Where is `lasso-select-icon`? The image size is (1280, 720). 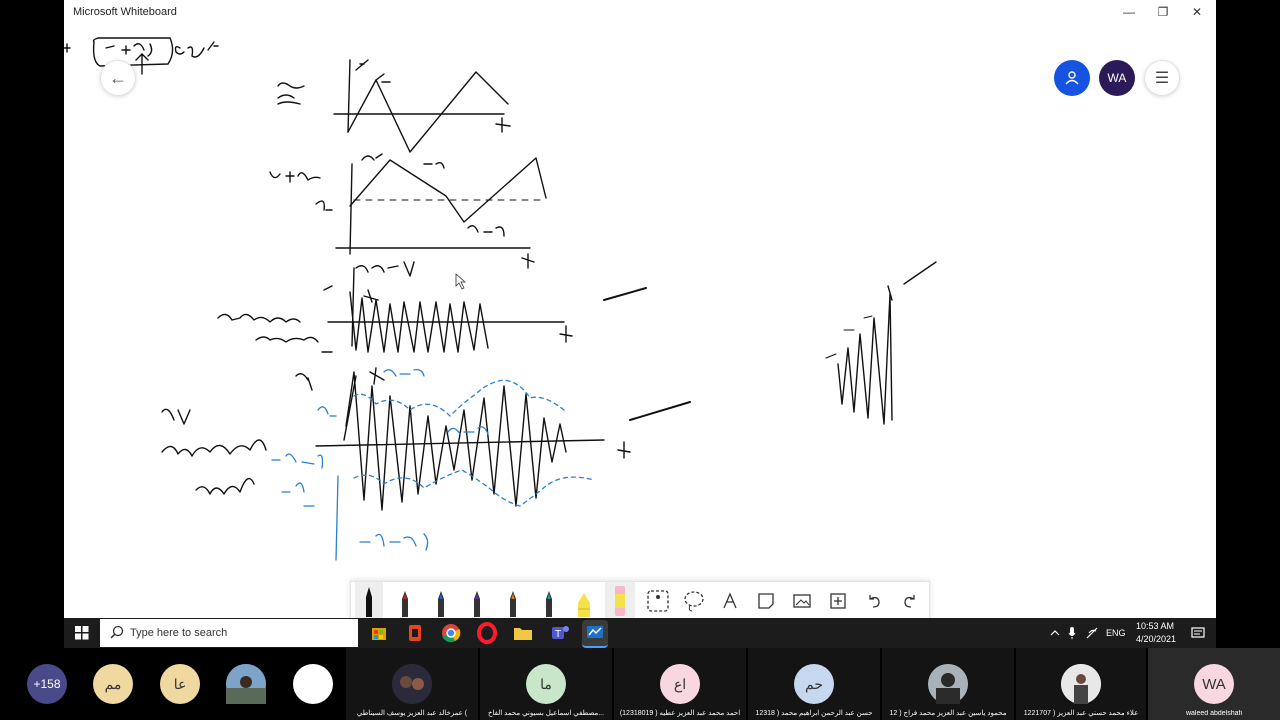
lasso-select-icon is located at coordinates (658, 600).